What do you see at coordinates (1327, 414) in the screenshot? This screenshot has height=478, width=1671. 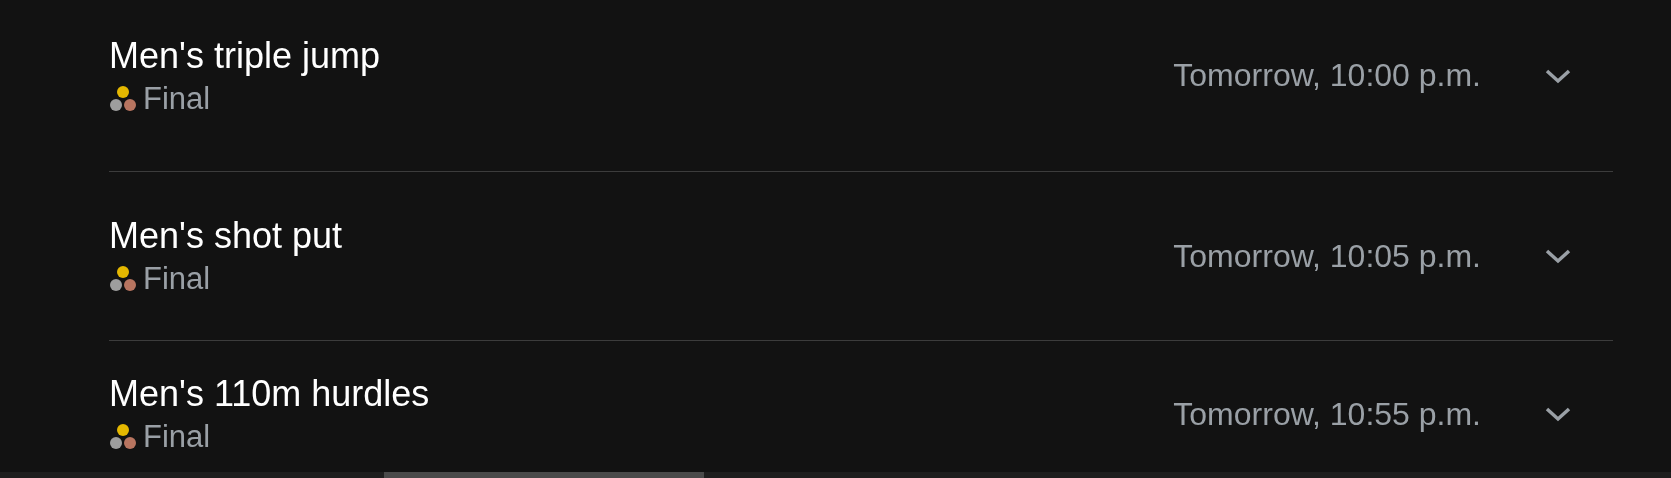 I see `event-time: Tomorrow, 10:55 p.m.` at bounding box center [1327, 414].